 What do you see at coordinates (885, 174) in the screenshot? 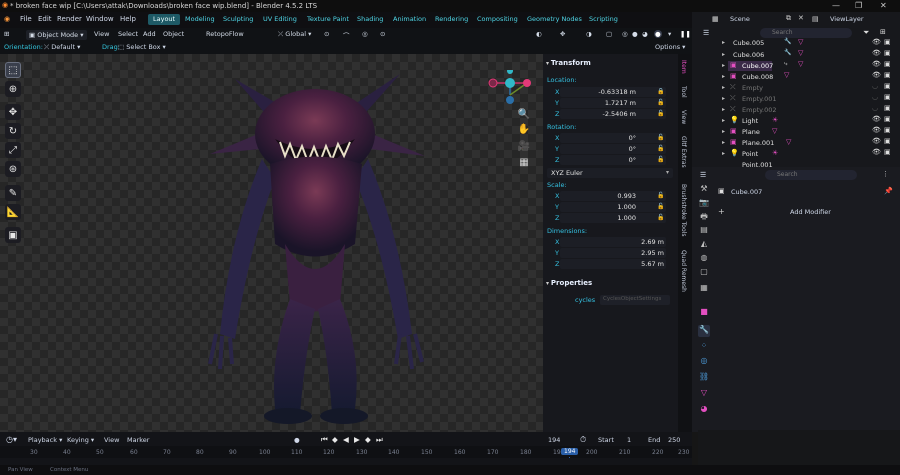
I see `options-dots-icon: ⋮` at bounding box center [885, 174].